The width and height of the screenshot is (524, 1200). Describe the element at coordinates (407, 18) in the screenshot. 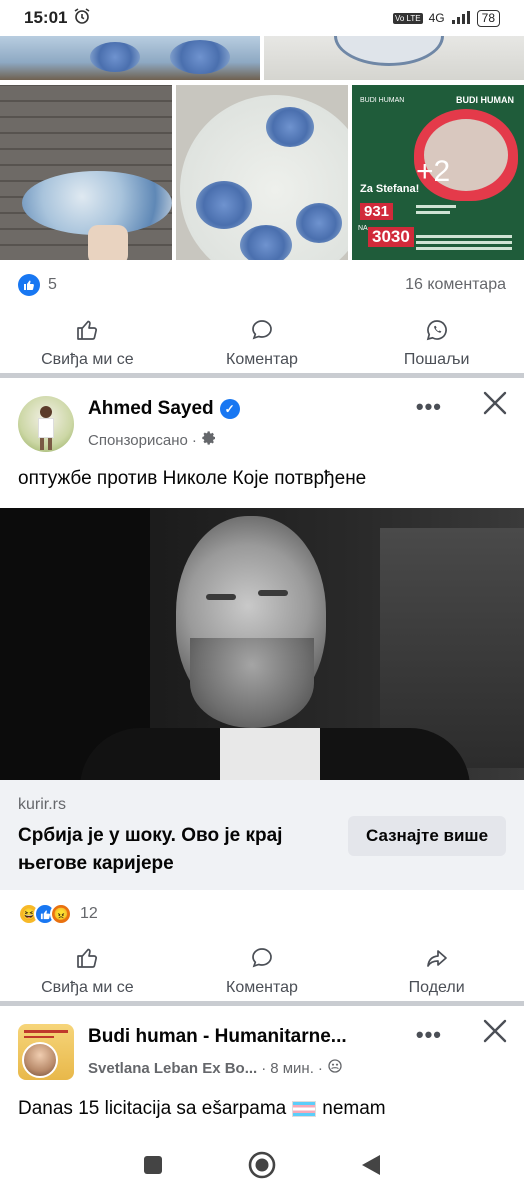

I see `volte-badge: Vo LTE` at that location.